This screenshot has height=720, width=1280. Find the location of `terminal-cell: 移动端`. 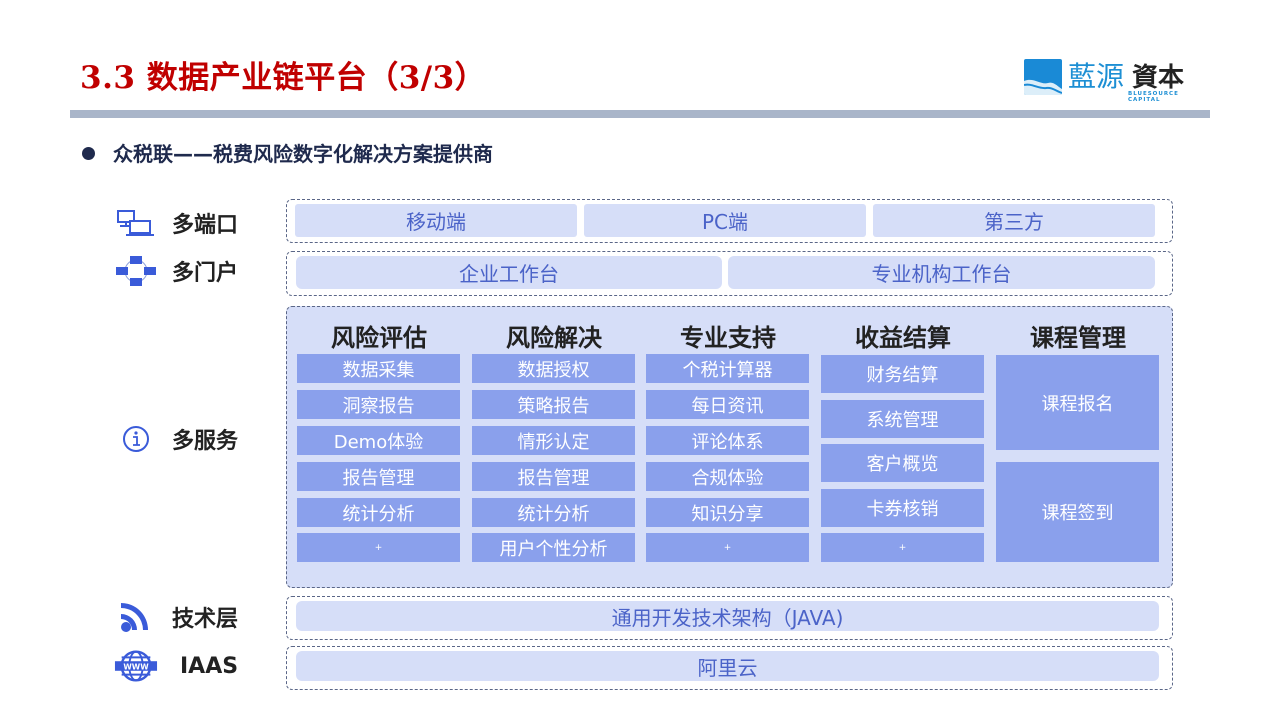

terminal-cell: 移动端 is located at coordinates (436, 220).